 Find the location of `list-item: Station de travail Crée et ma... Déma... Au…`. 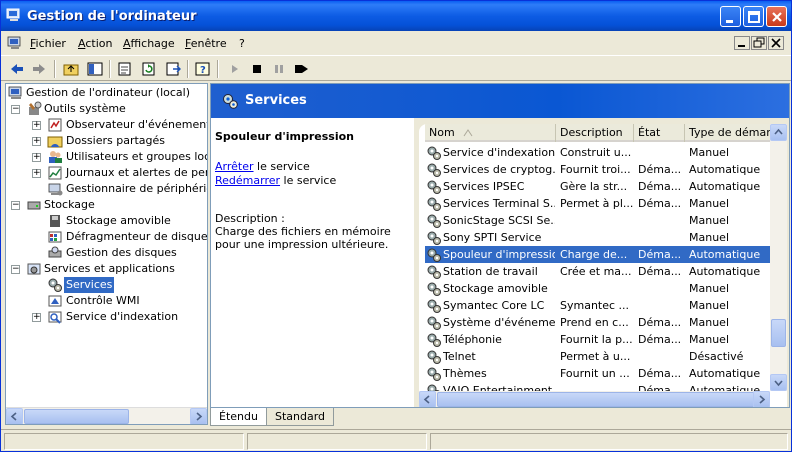

list-item: Station de travail Crée et ma... Déma... Au… is located at coordinates (598, 271).